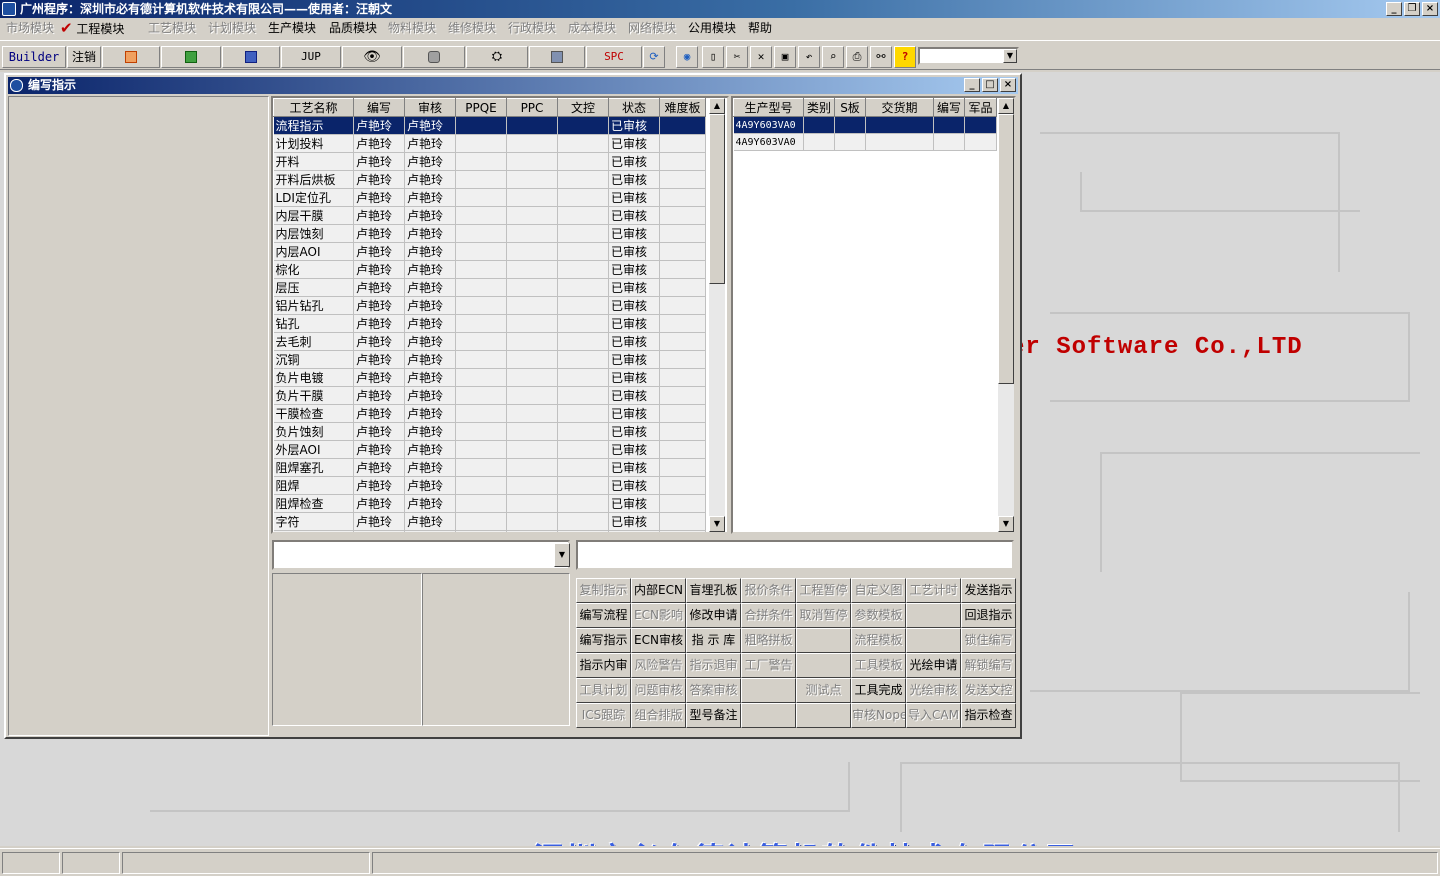  Describe the element at coordinates (430, 107) in the screenshot. I see `process-grid-header: 审核` at that location.